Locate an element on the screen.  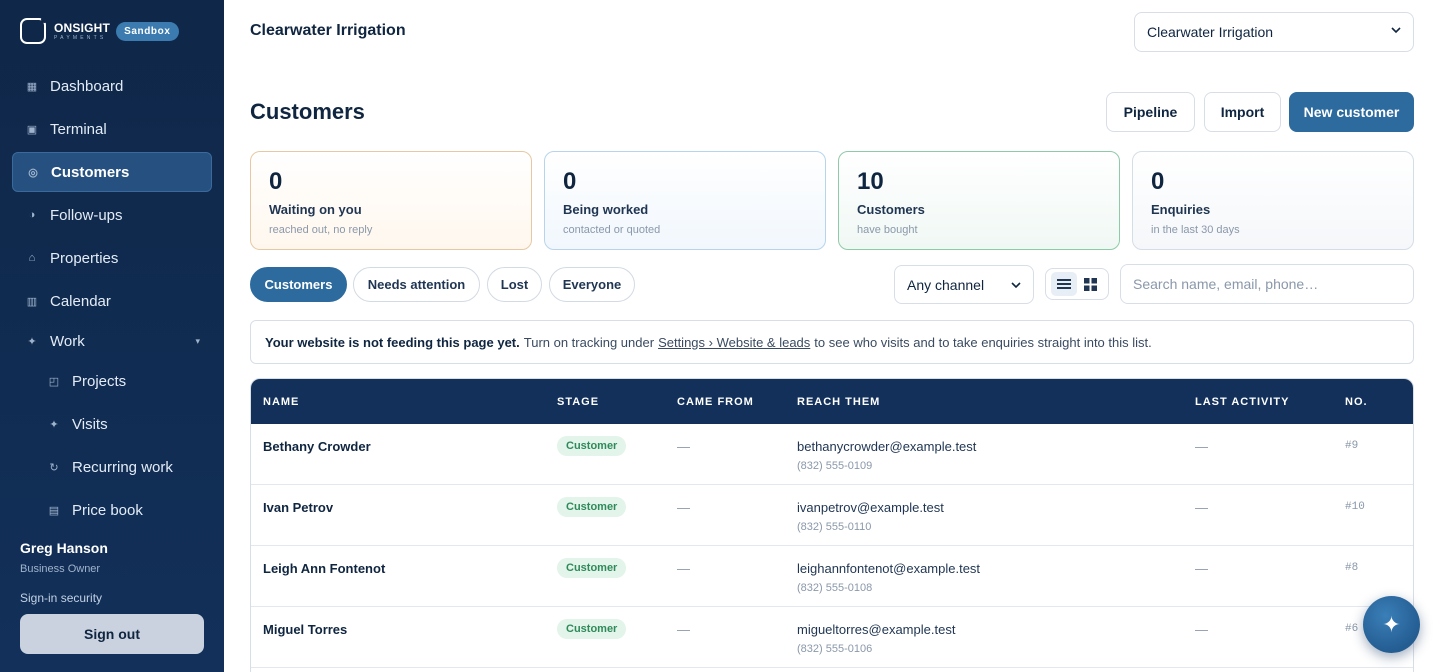
pricebook-icon: ▤ is located at coordinates (54, 510).